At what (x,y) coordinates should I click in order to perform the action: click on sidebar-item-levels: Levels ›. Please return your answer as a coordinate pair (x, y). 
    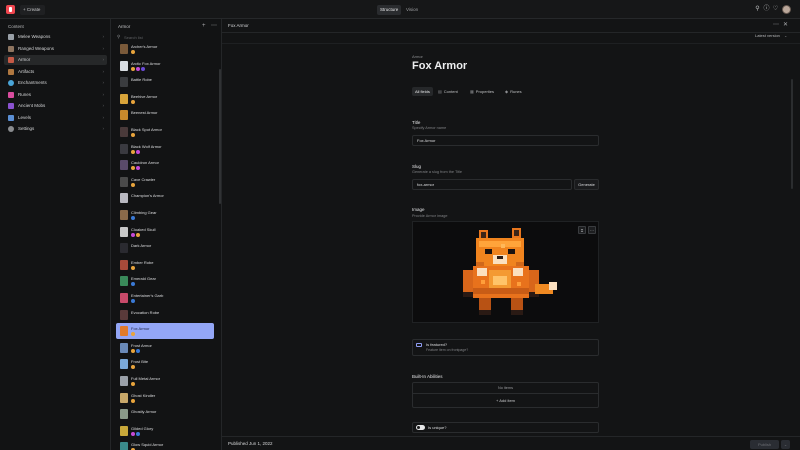
    Looking at the image, I should click on (55, 118).